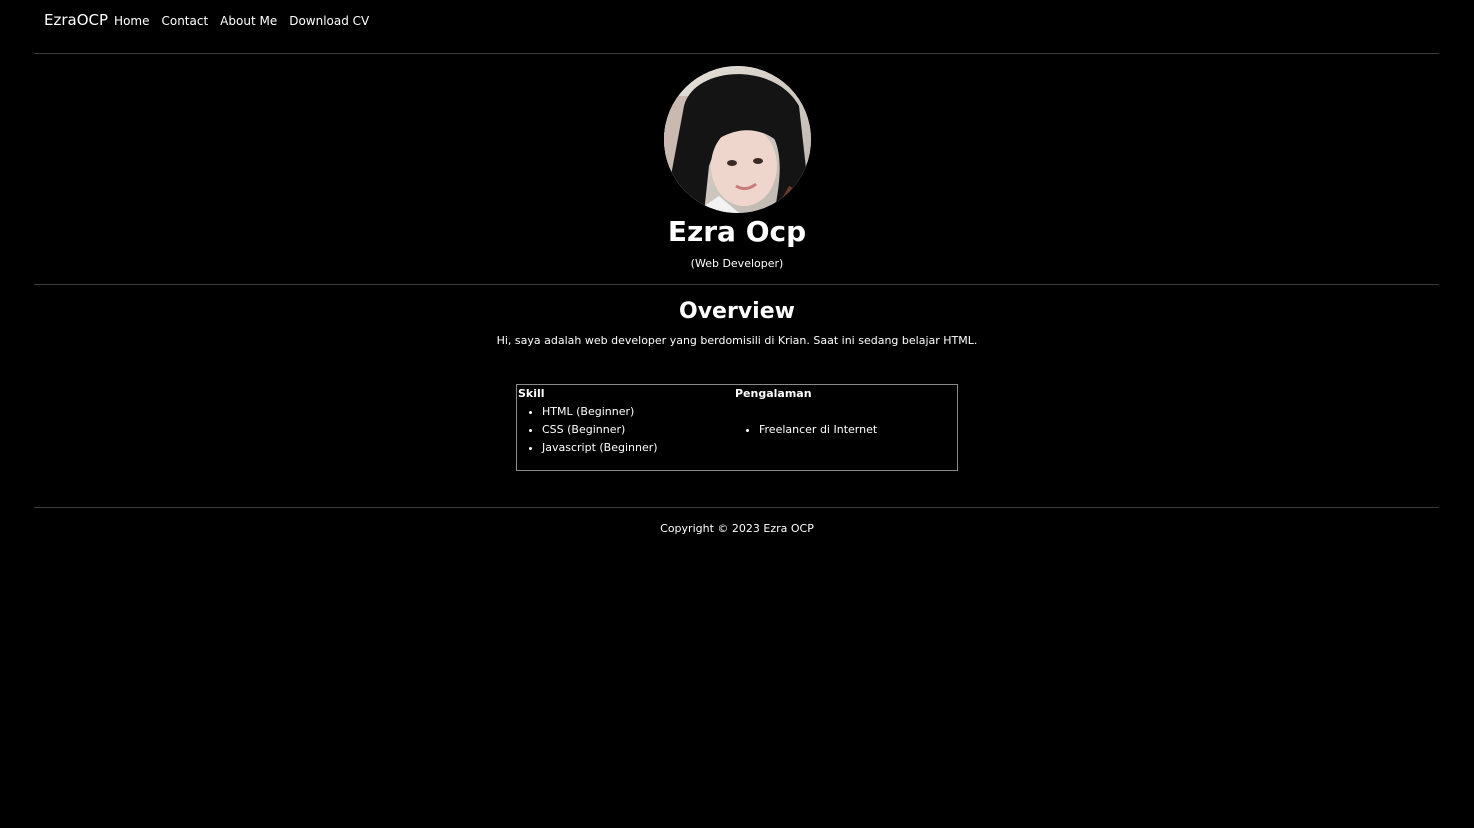 Image resolution: width=1474 pixels, height=828 pixels. I want to click on nav-link-contact: Contact, so click(184, 21).